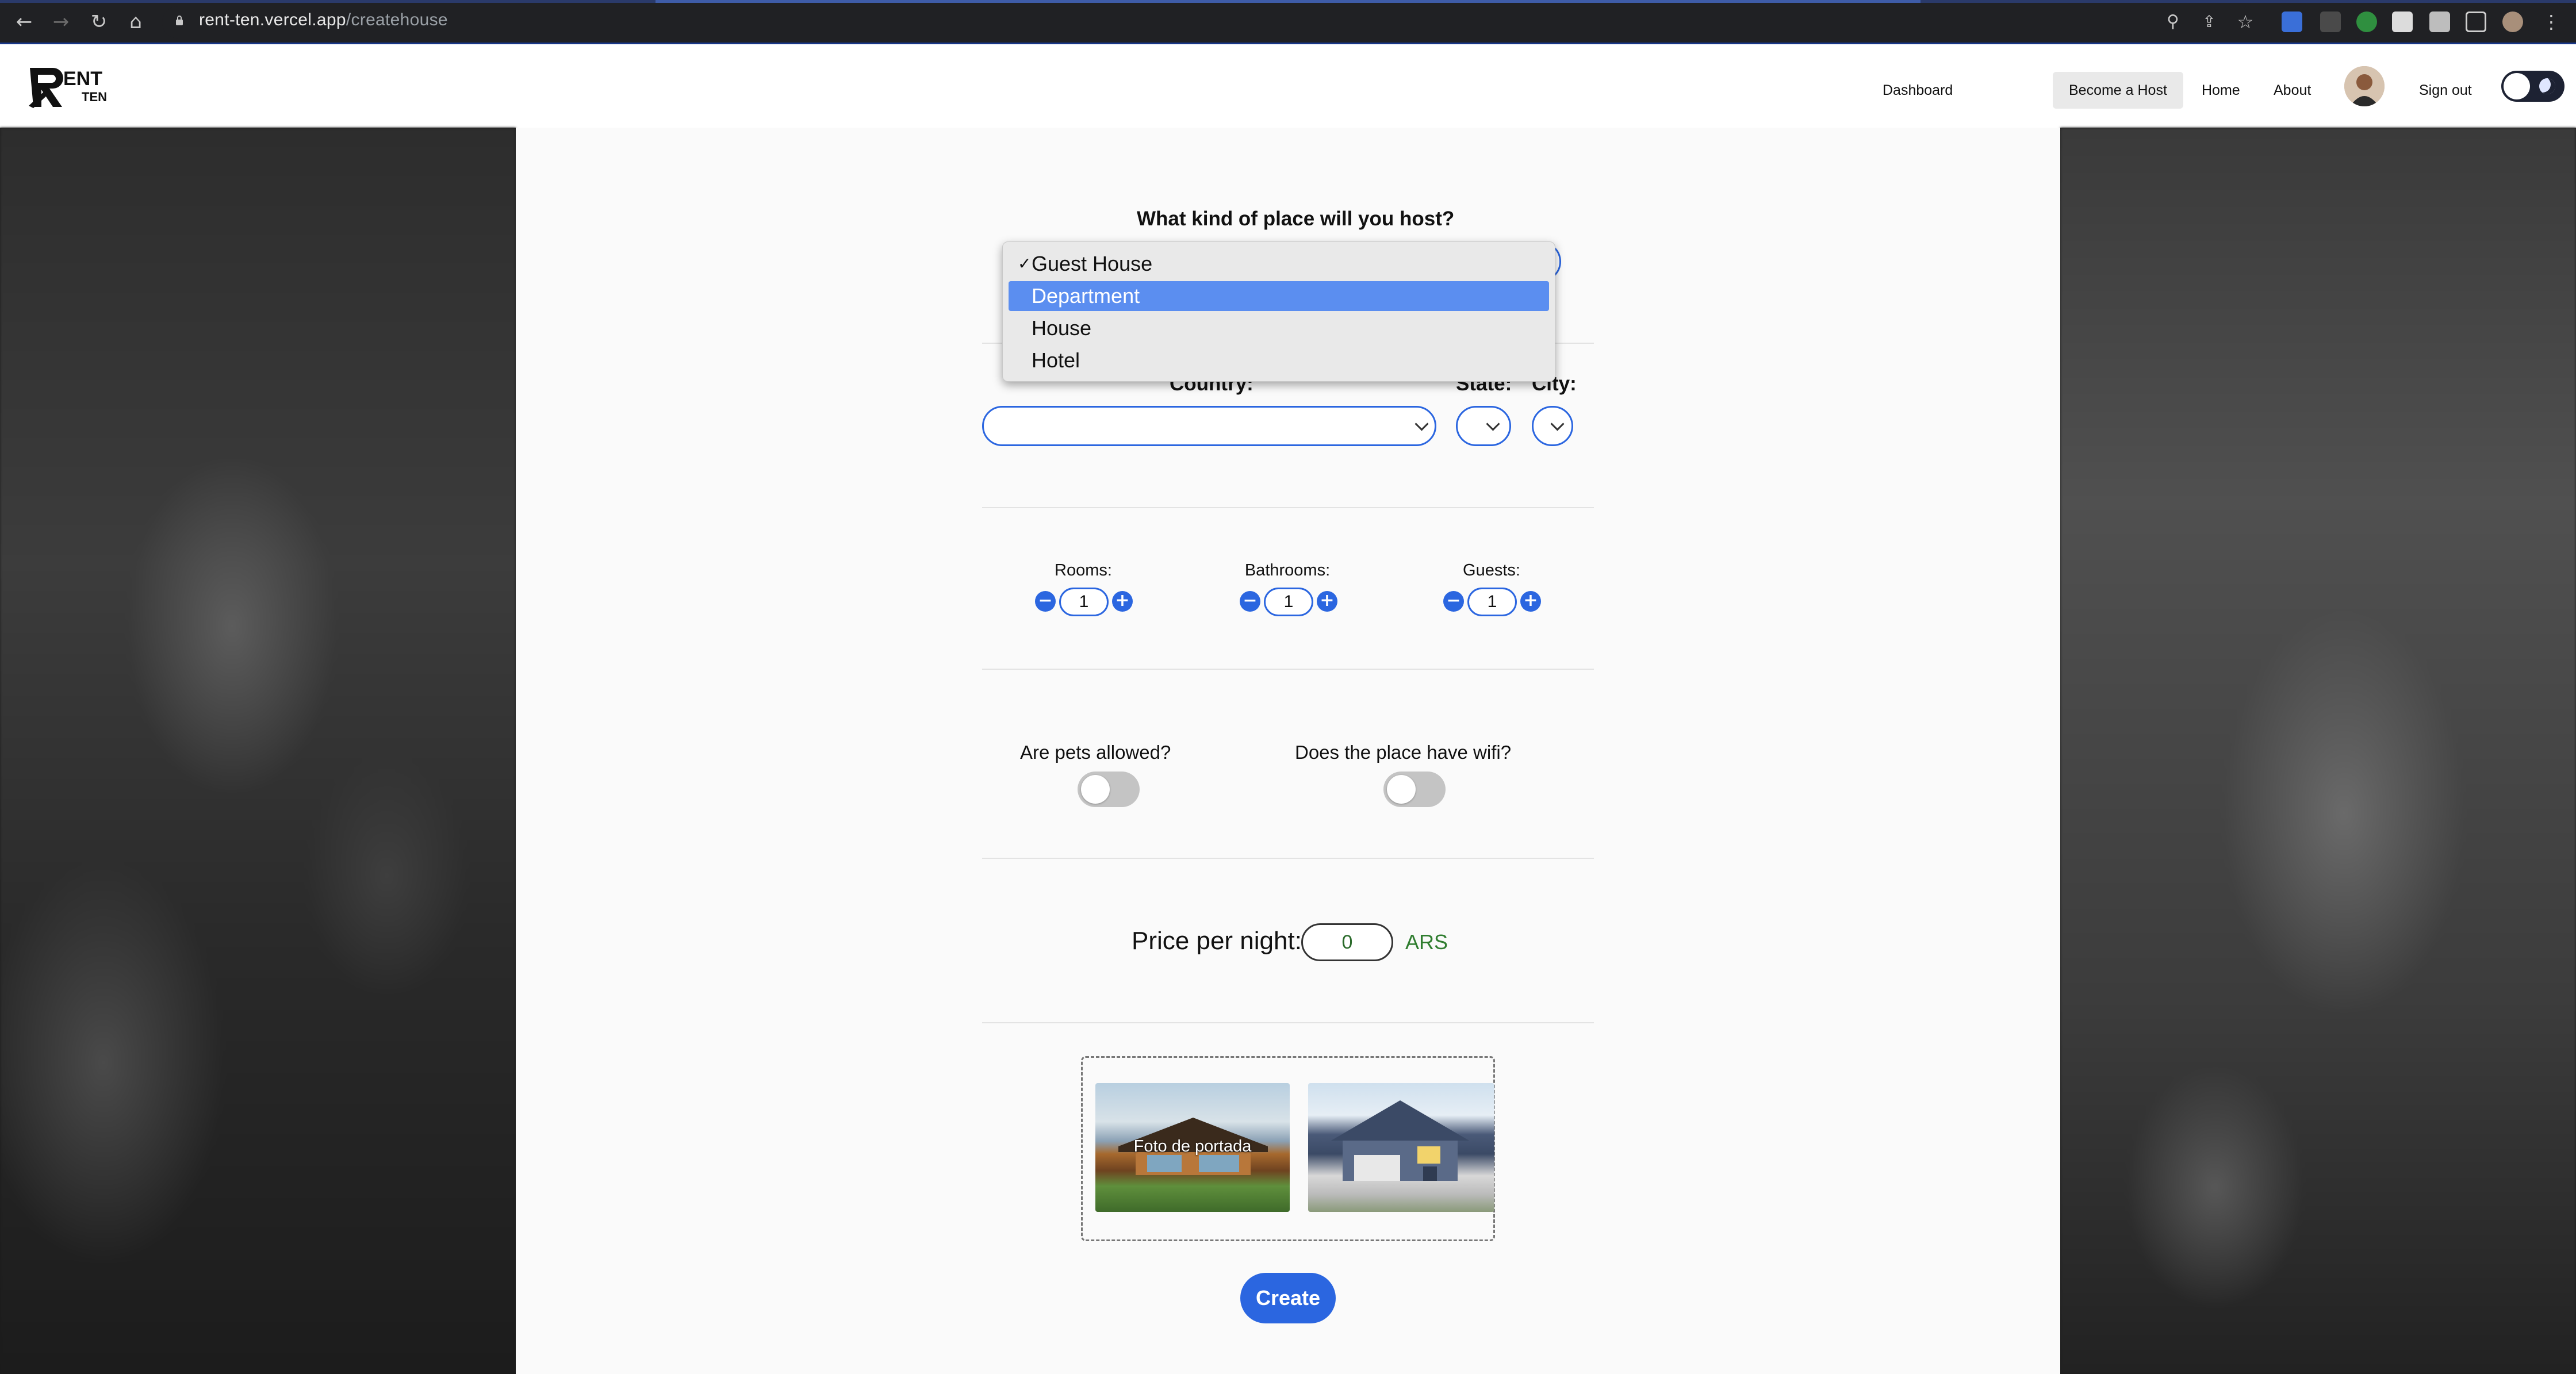 This screenshot has height=1374, width=2576. Describe the element at coordinates (2402, 21) in the screenshot. I see `grid-extension-icon` at that location.